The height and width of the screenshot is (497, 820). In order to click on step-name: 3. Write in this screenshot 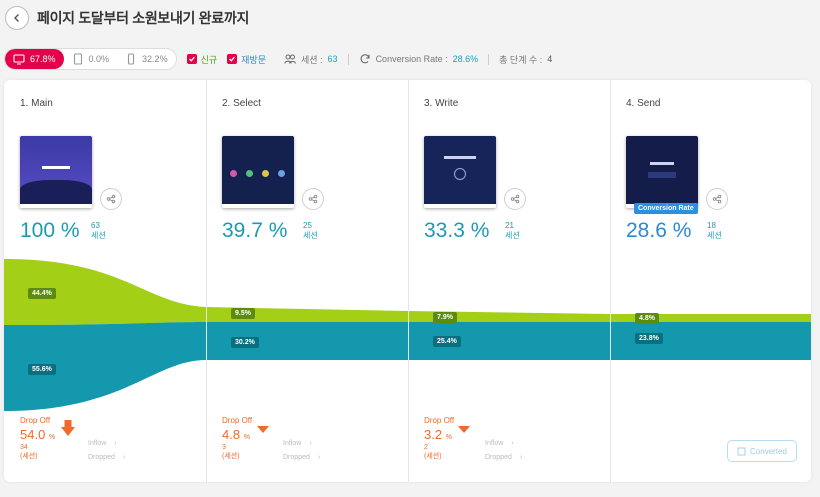, I will do `click(441, 103)`.